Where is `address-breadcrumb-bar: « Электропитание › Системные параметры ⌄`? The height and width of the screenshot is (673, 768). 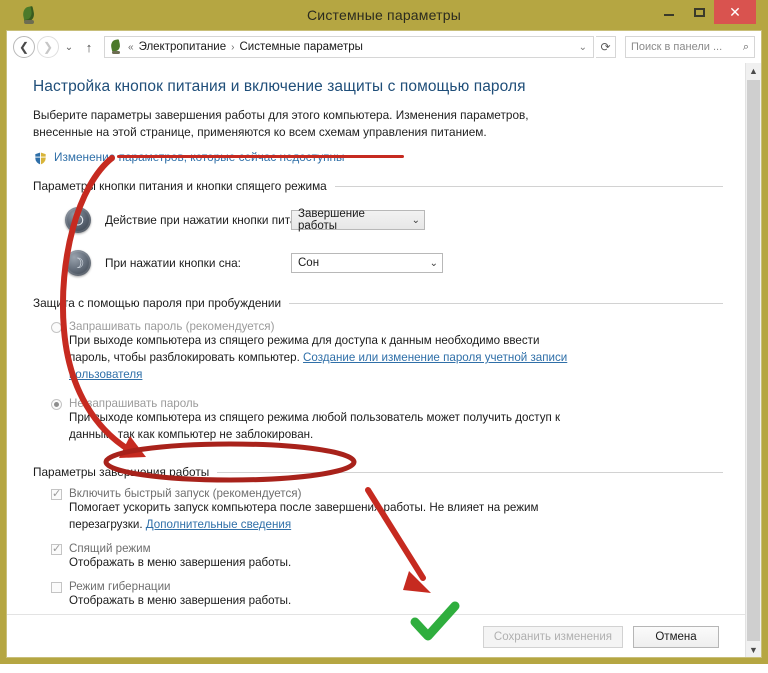 address-breadcrumb-bar: « Электропитание › Системные параметры ⌄ is located at coordinates (349, 47).